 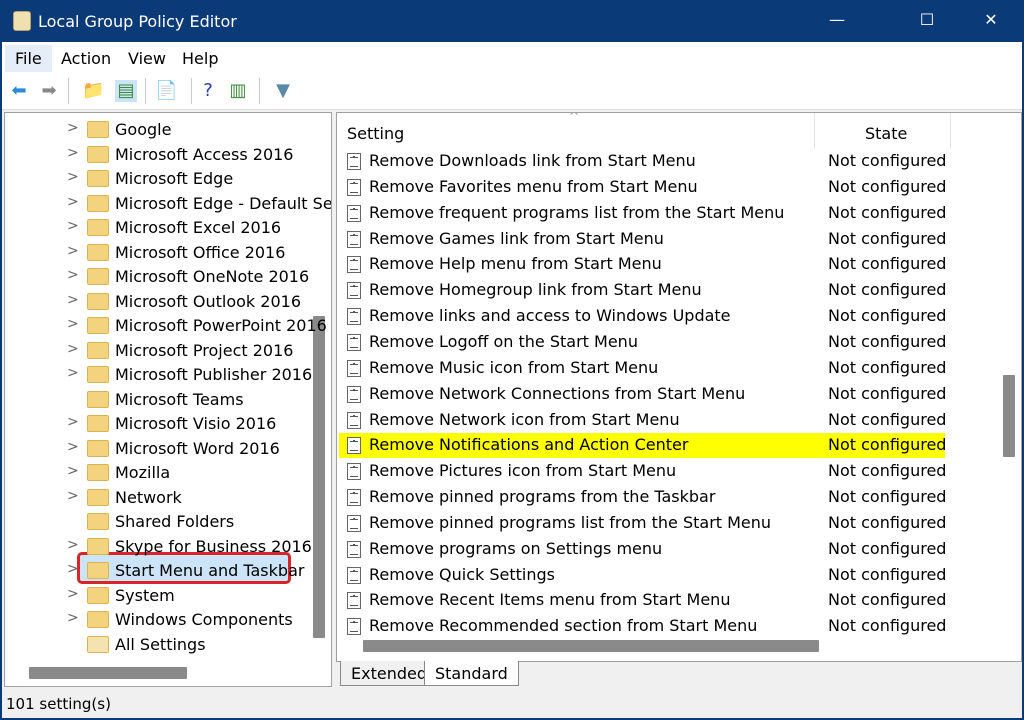 What do you see at coordinates (991, 19) in the screenshot?
I see `close-button: ✕` at bounding box center [991, 19].